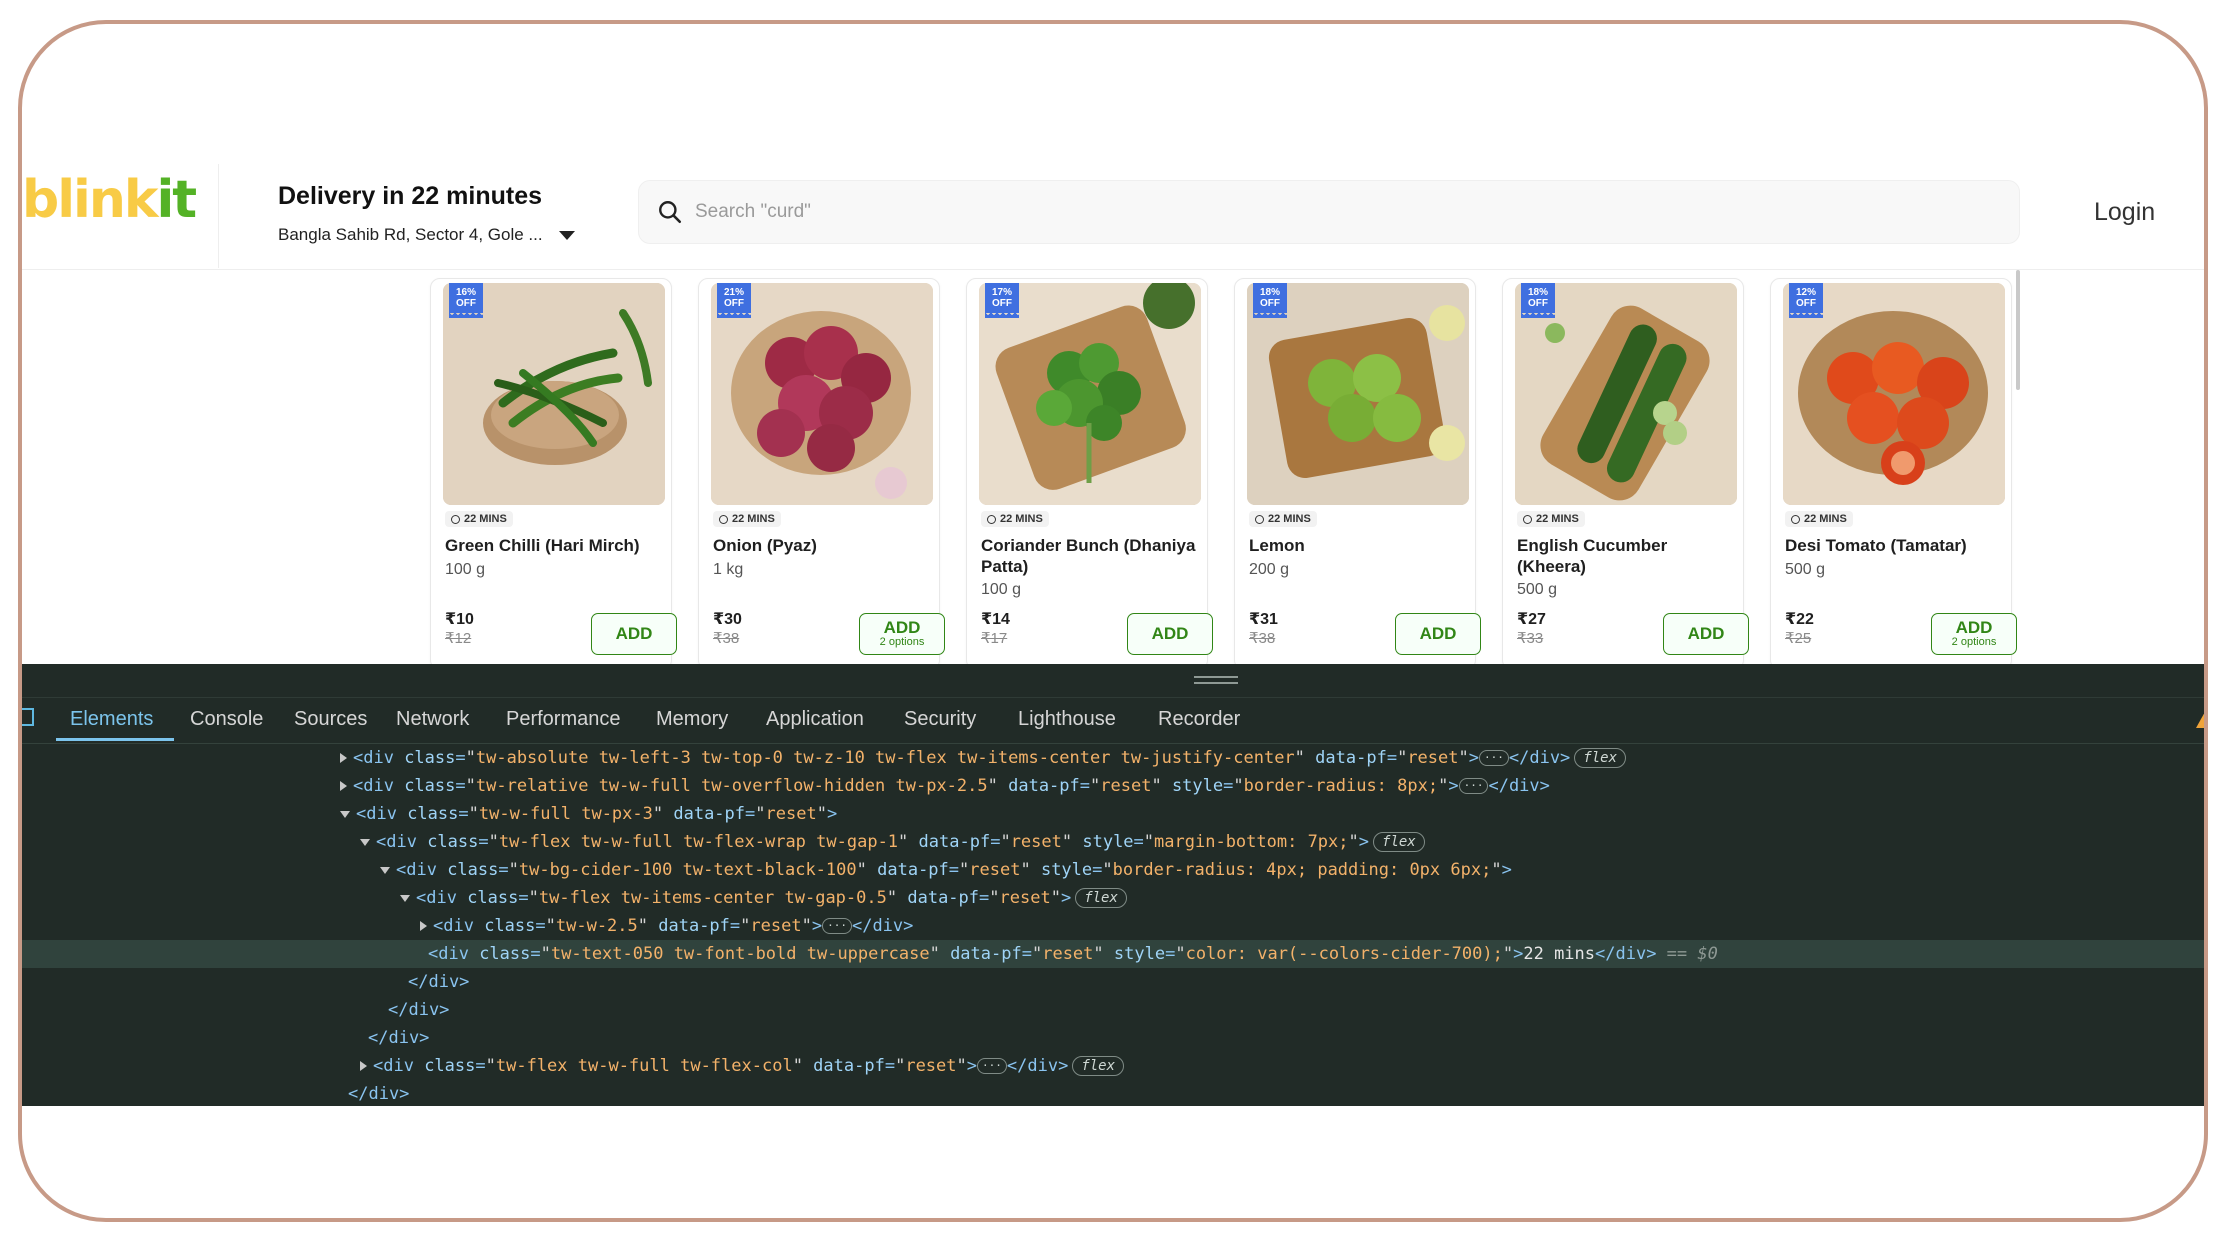 The width and height of the screenshot is (2223, 1240). Describe the element at coordinates (28, 717) in the screenshot. I see `device-toggle-icon` at that location.